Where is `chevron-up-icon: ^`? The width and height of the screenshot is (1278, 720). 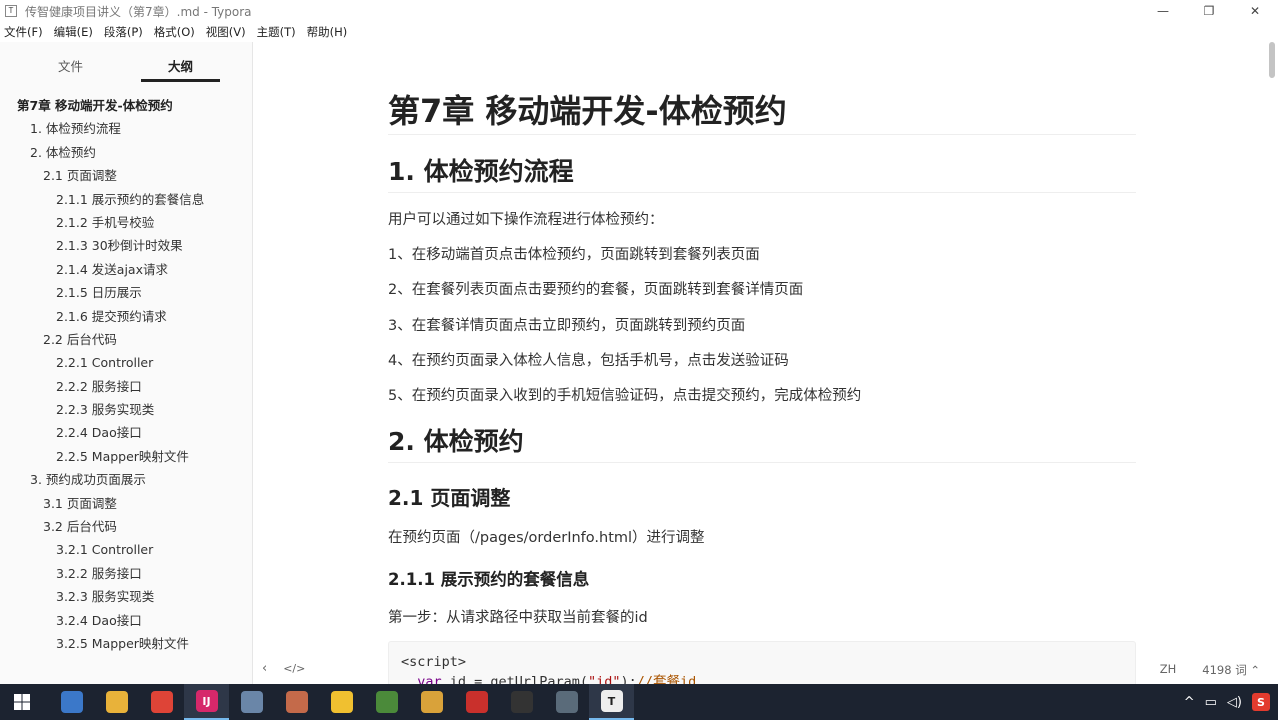 chevron-up-icon: ^ is located at coordinates (1189, 702).